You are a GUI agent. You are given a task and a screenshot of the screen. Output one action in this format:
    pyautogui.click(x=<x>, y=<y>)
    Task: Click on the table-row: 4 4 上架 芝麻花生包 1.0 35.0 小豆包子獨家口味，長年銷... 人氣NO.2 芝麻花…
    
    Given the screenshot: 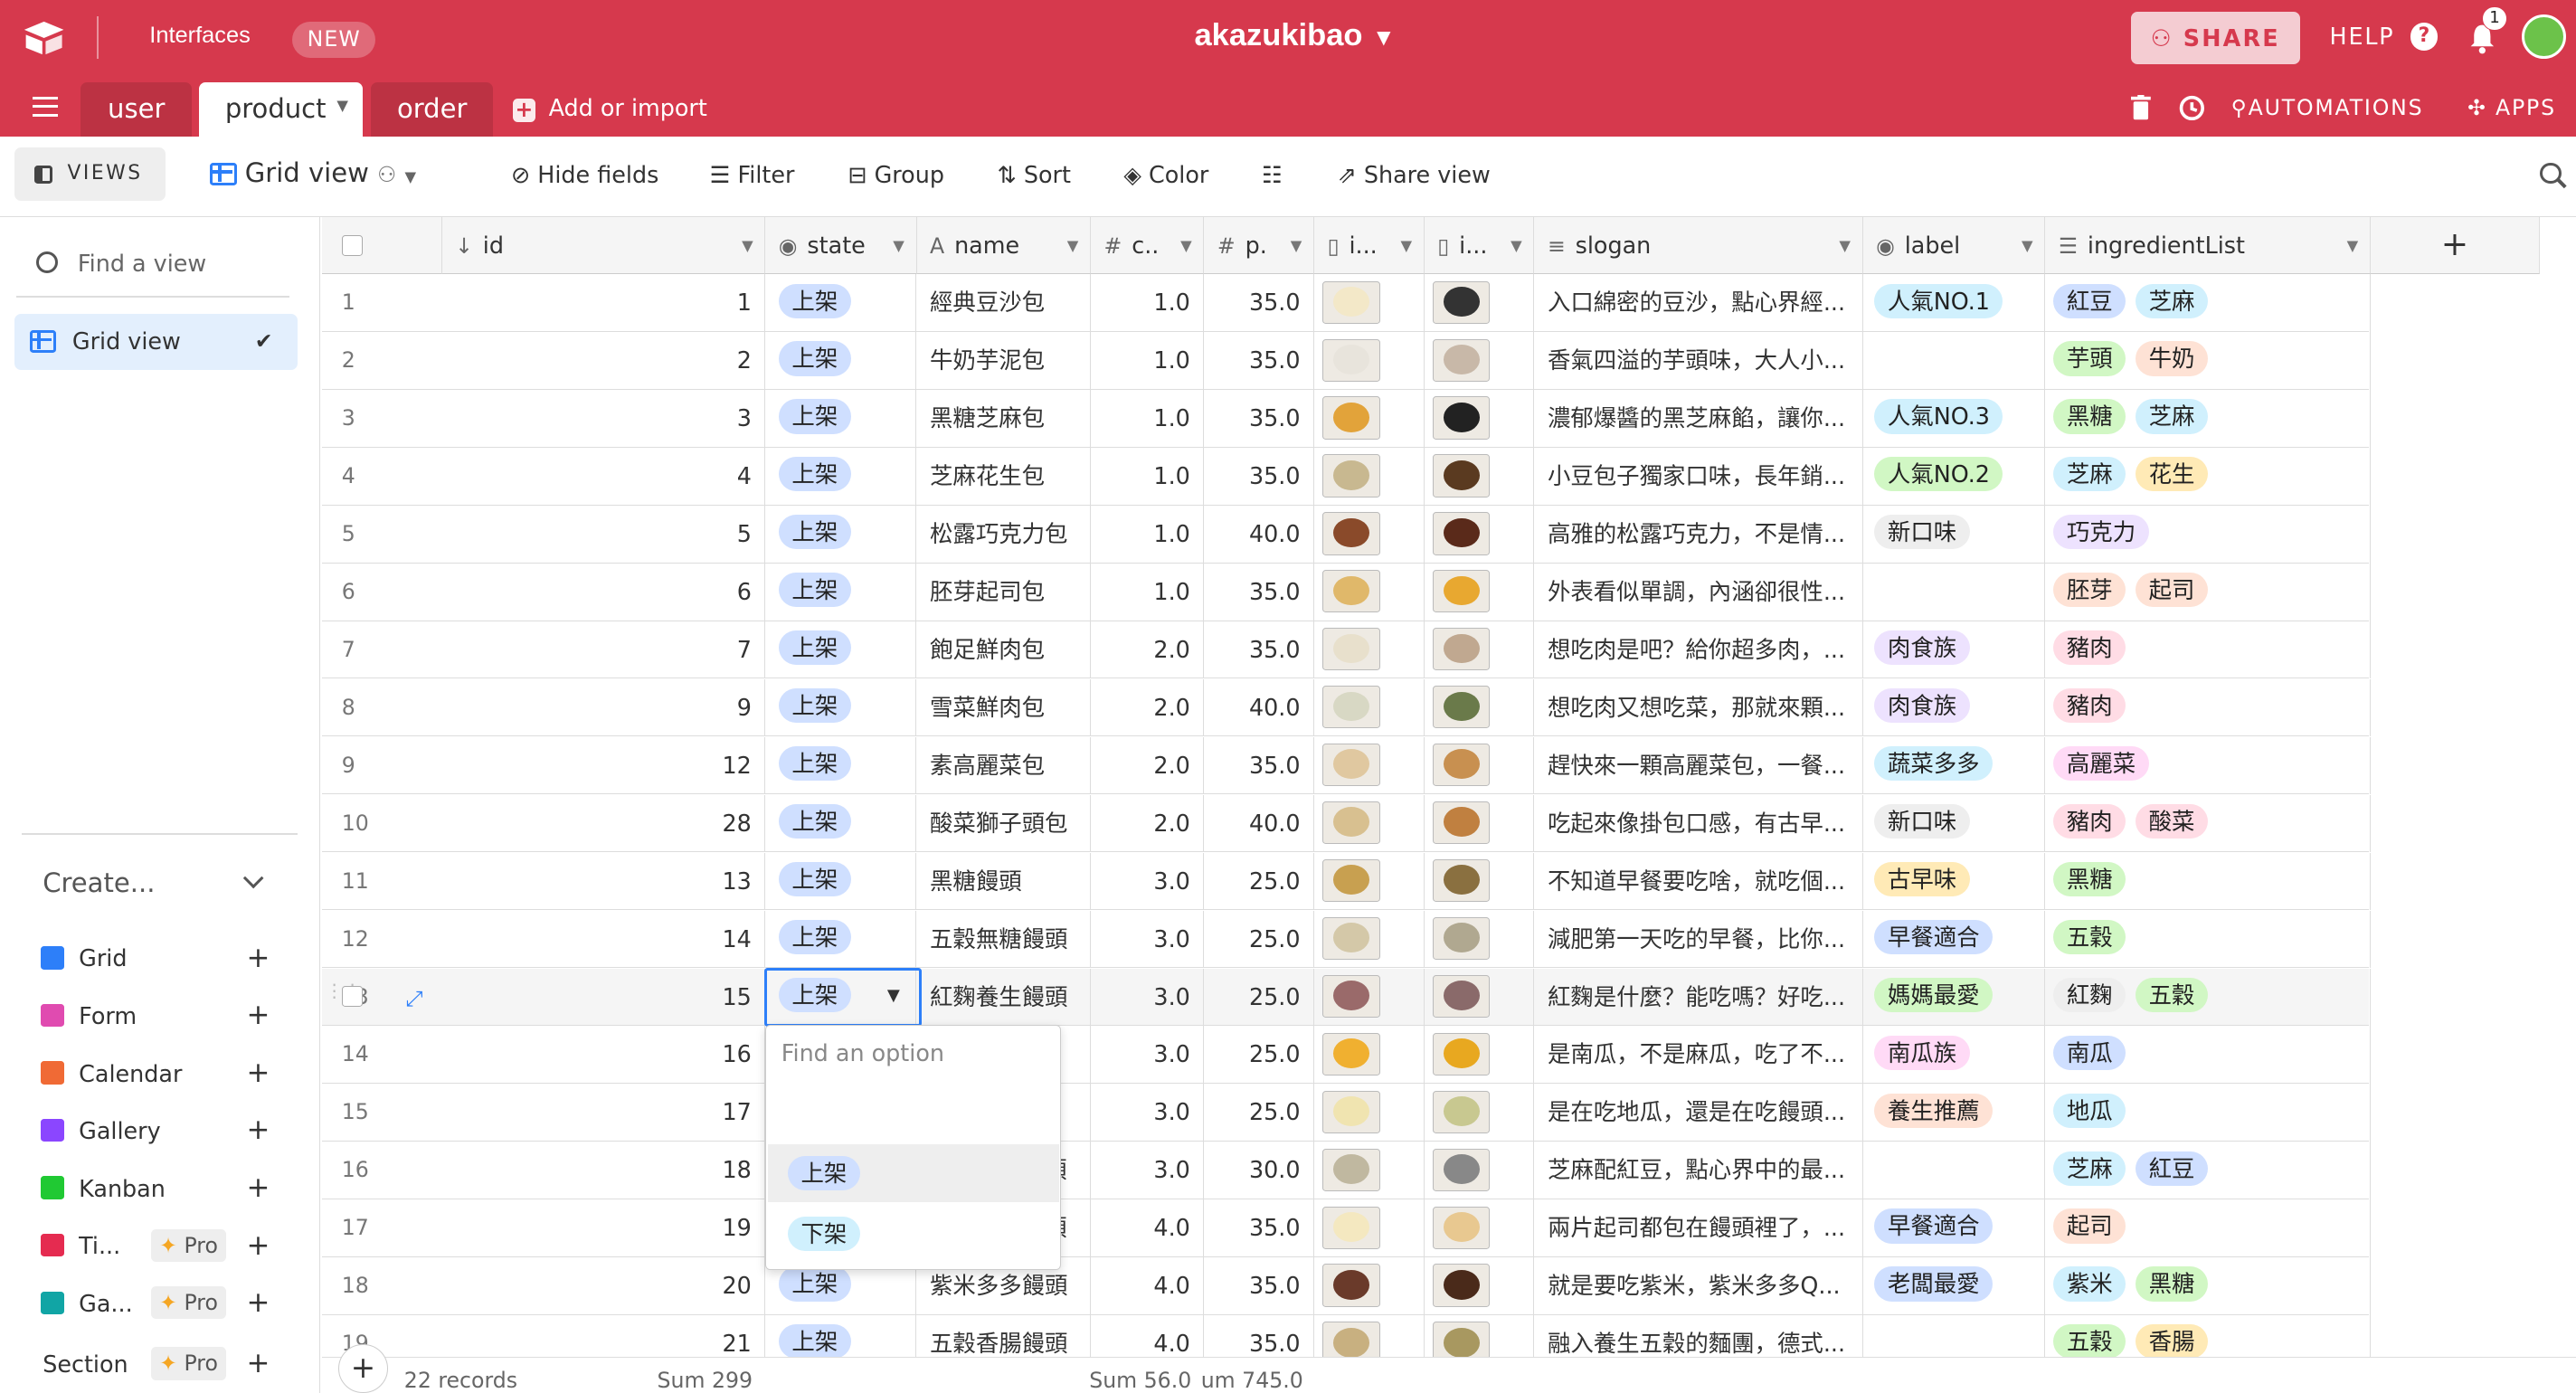 What is the action you would take?
    pyautogui.click(x=1346, y=477)
    